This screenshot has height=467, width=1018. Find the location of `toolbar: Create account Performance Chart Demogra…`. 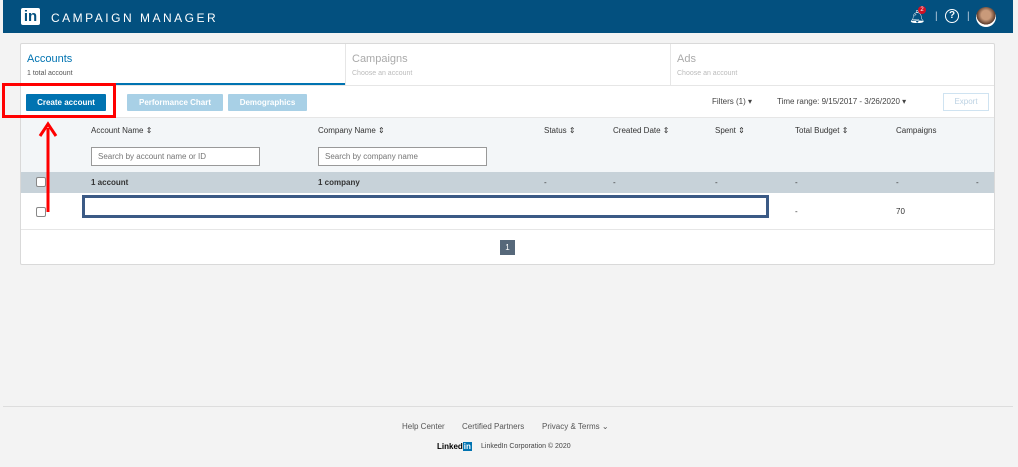

toolbar: Create account Performance Chart Demogra… is located at coordinates (507, 101).